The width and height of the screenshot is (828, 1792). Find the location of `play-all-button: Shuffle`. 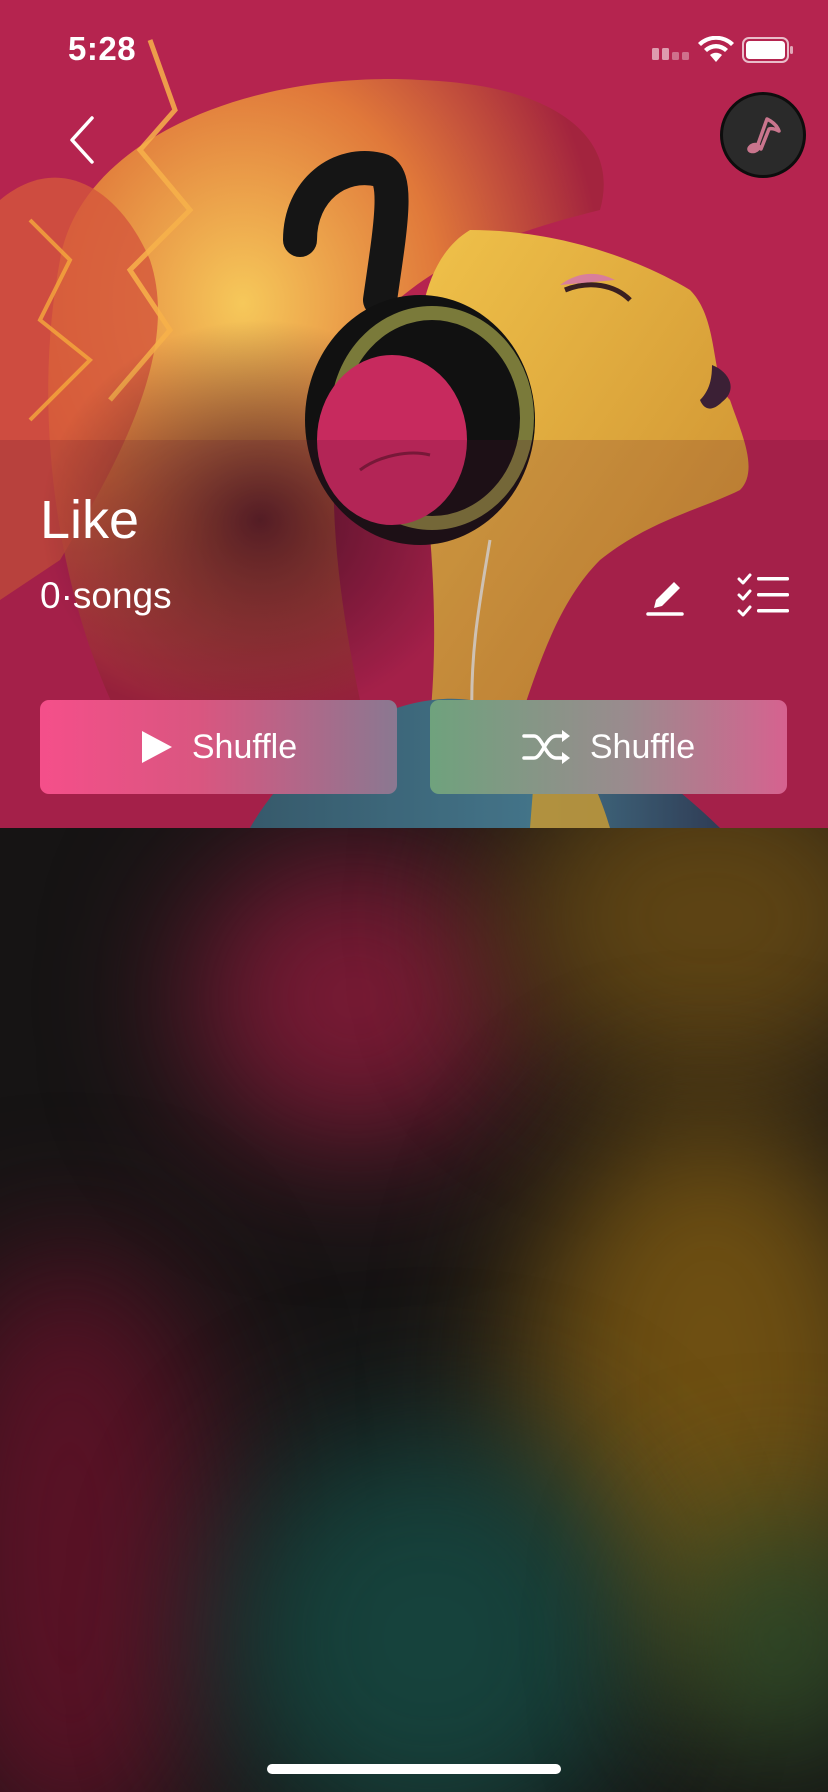

play-all-button: Shuffle is located at coordinates (218, 747).